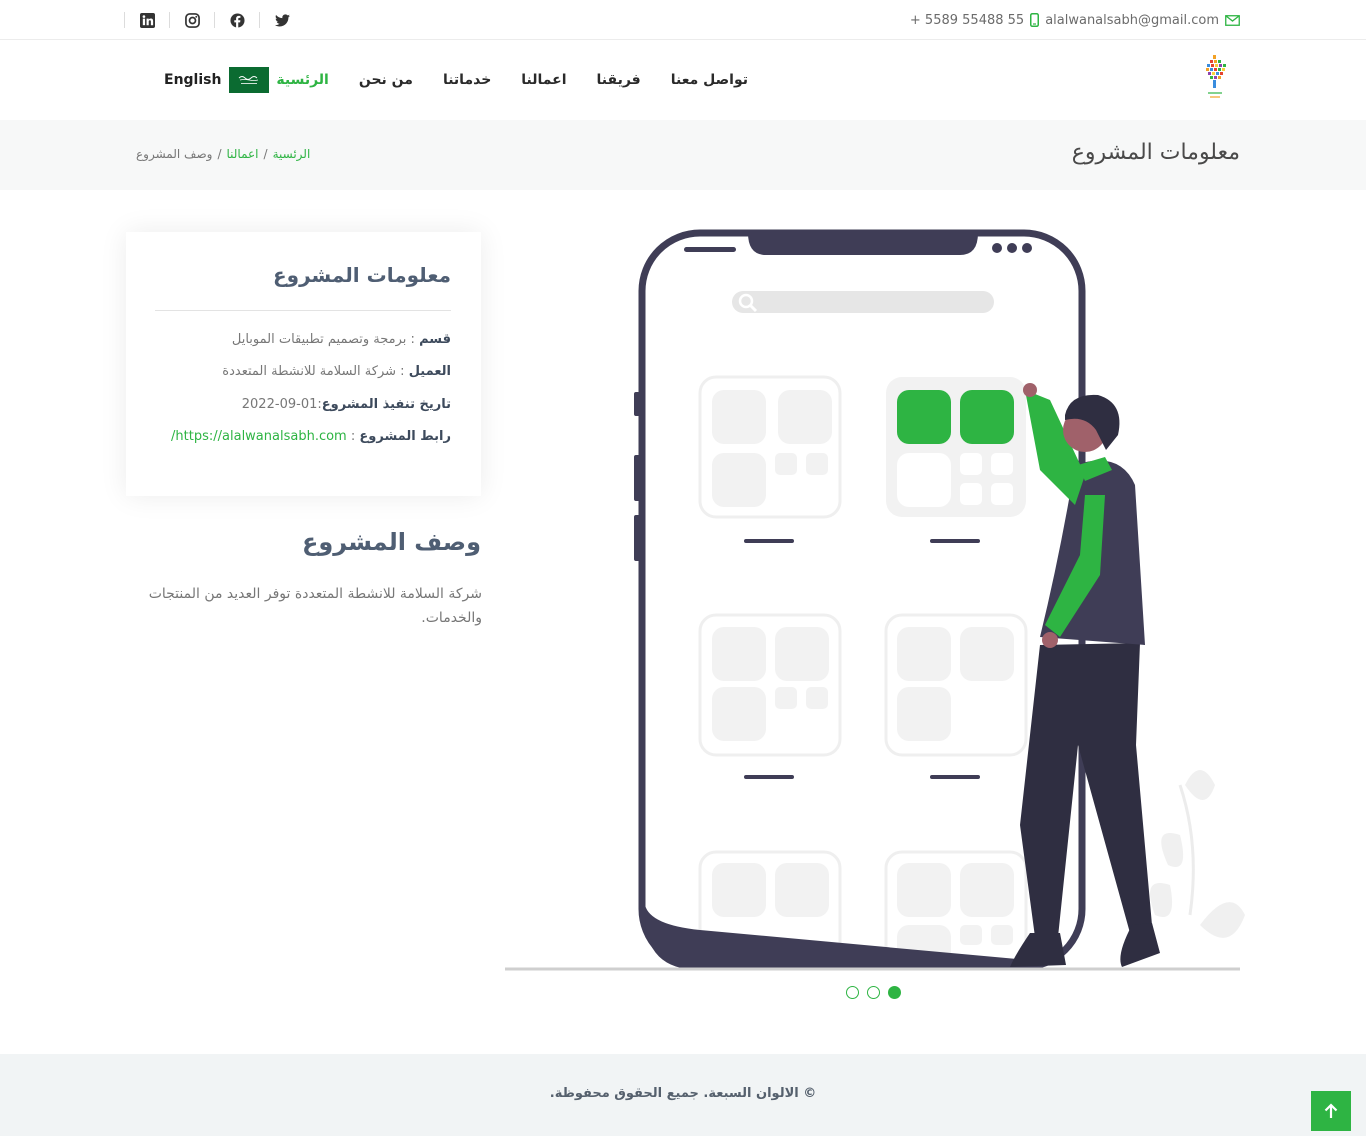 Image resolution: width=1366 pixels, height=1136 pixels. I want to click on top-bar: + 5589 55488 55 alalwanalsabh@gmail.com, so click(683, 20).